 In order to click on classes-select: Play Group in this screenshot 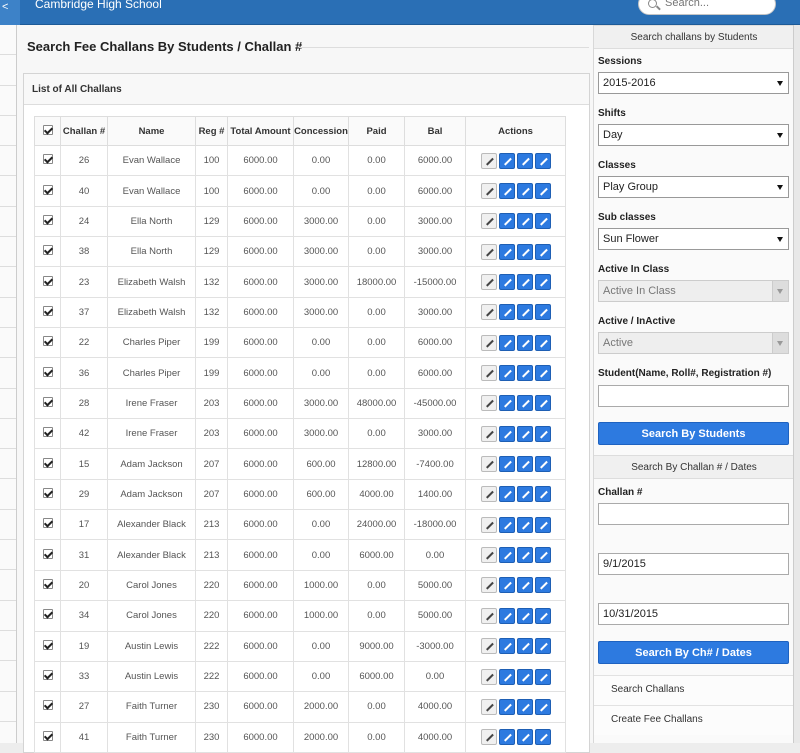, I will do `click(693, 187)`.